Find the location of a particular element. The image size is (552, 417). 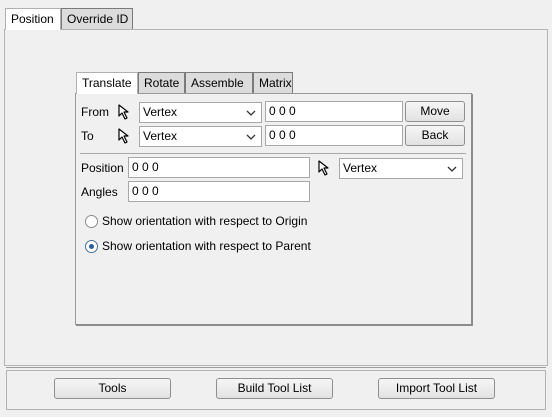

tab-assemble-label: Assemble is located at coordinates (217, 83).